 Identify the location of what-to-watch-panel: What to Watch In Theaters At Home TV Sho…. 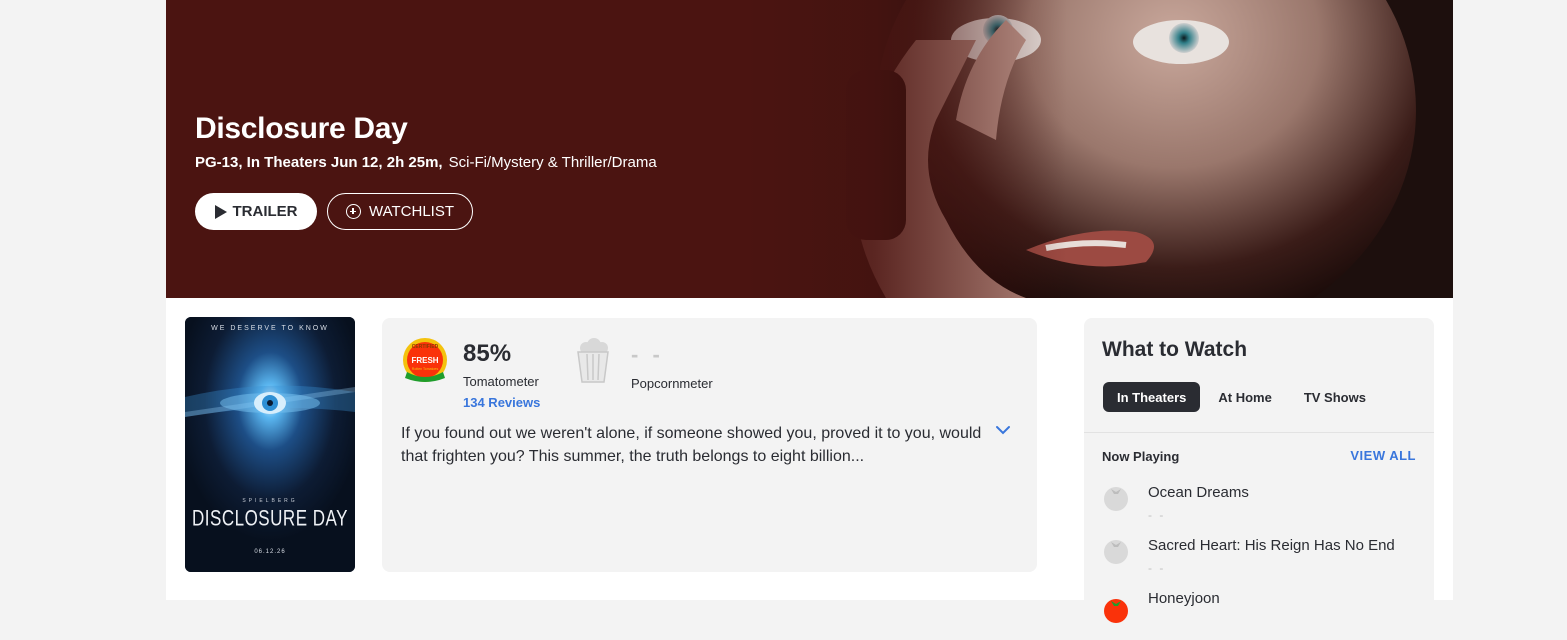
(1259, 470).